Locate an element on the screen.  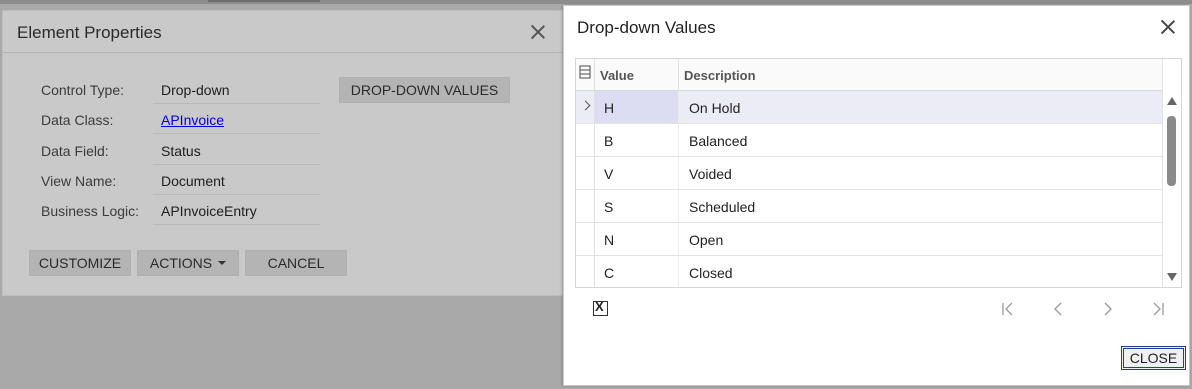
last-page-icon is located at coordinates (1158, 309).